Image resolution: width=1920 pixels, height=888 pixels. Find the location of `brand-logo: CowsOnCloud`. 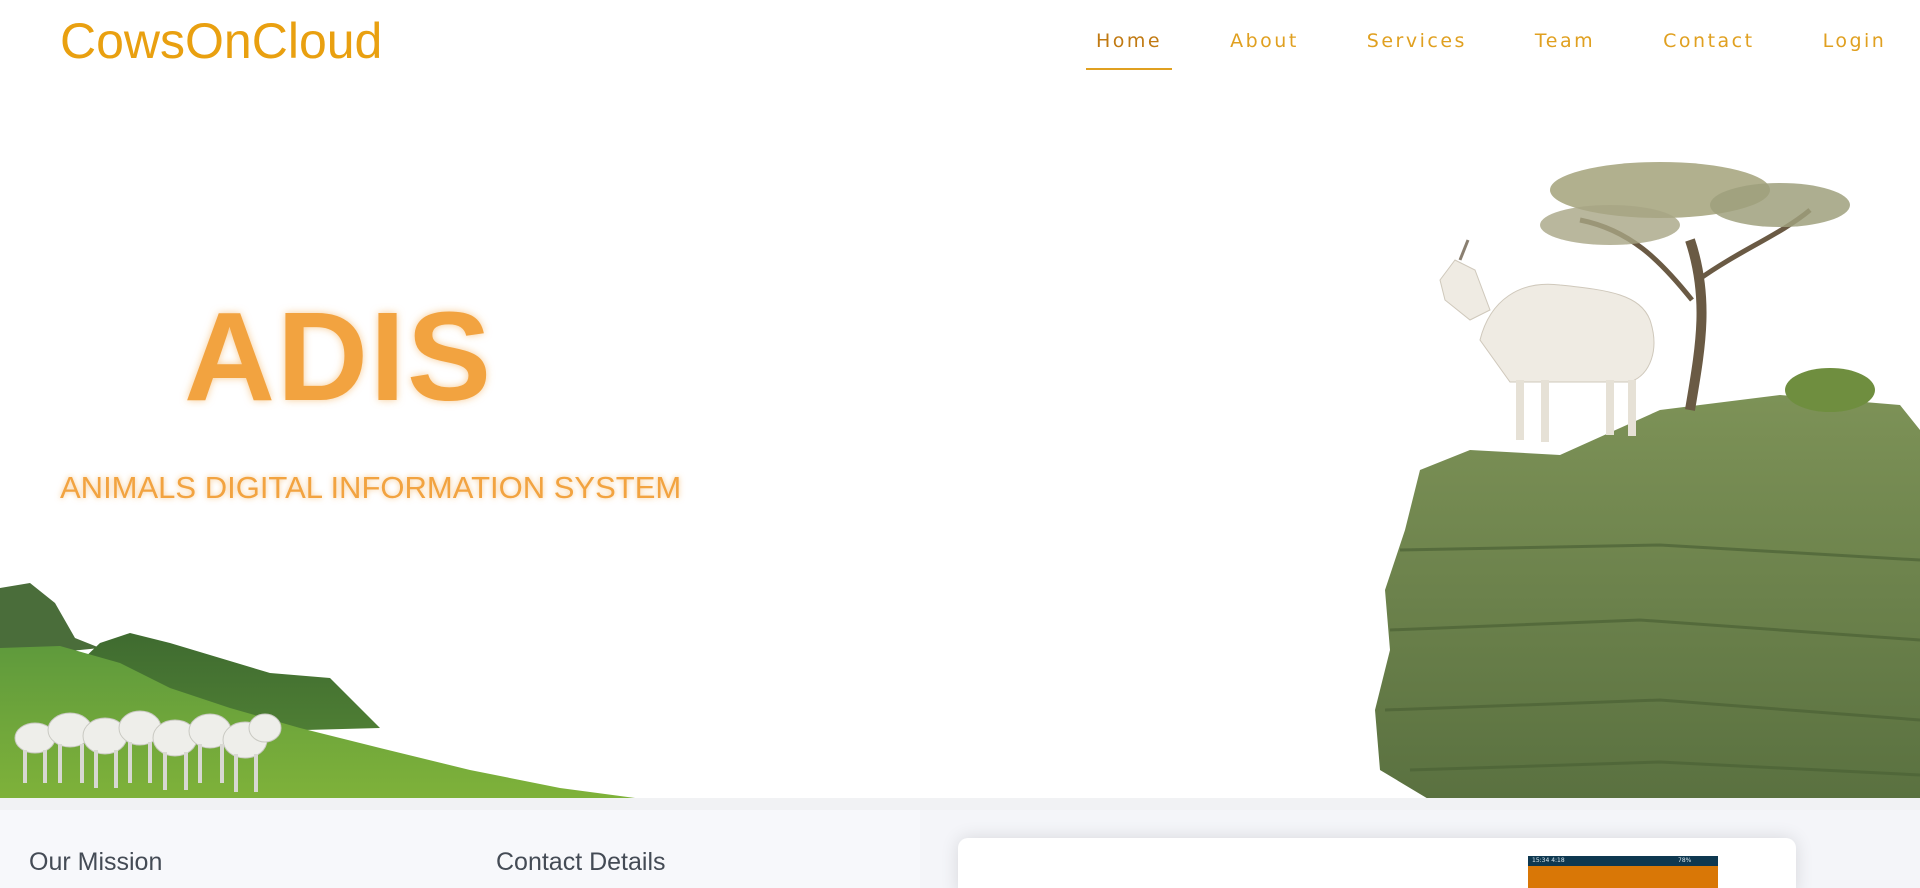

brand-logo: CowsOnCloud is located at coordinates (221, 41).